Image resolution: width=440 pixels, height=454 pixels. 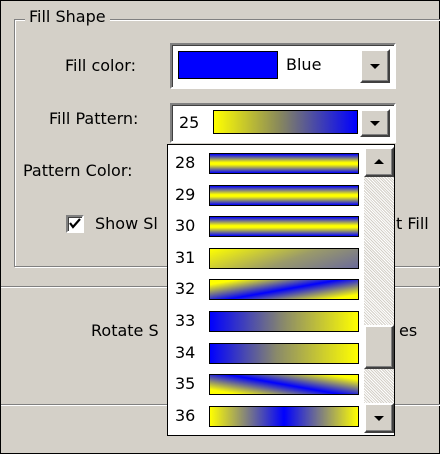 I want to click on pattern-option: 33, so click(x=265, y=321).